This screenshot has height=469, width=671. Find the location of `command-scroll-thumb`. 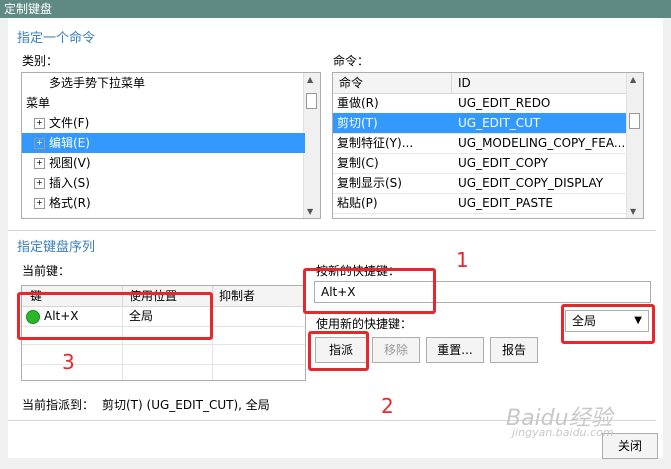

command-scroll-thumb is located at coordinates (634, 121).